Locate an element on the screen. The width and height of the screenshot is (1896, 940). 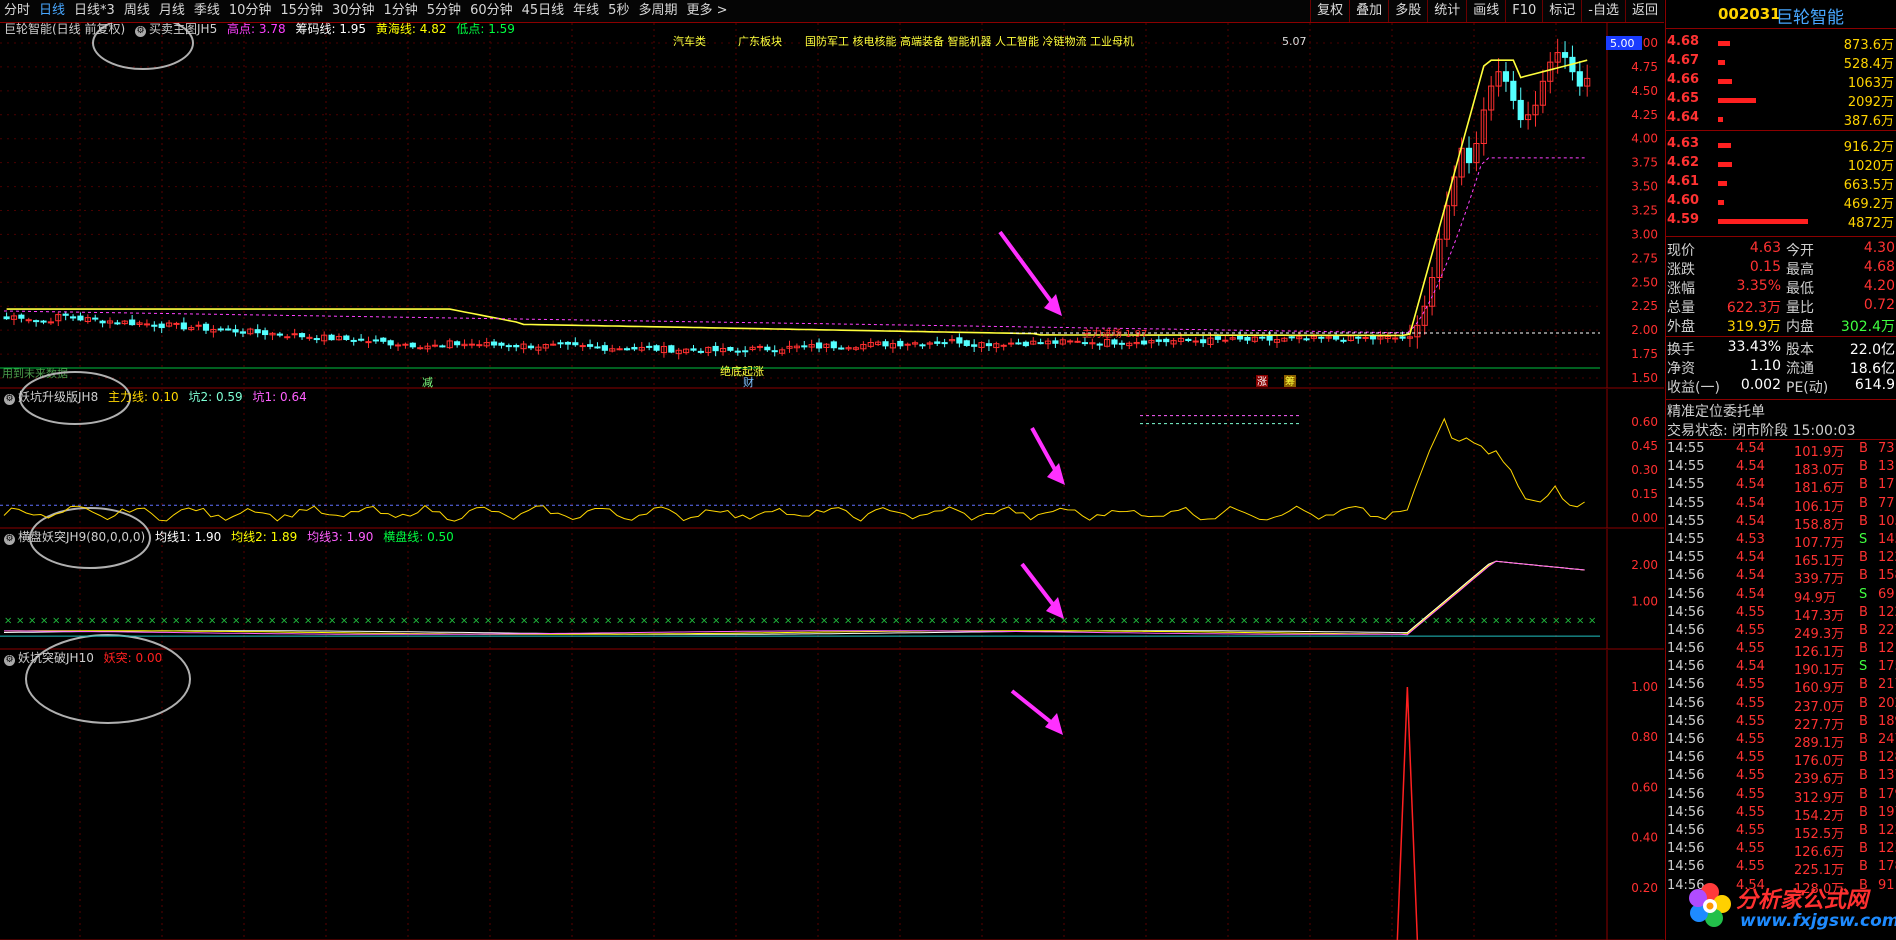
indicator-name: 买卖主图JH5 is located at coordinates (183, 29).